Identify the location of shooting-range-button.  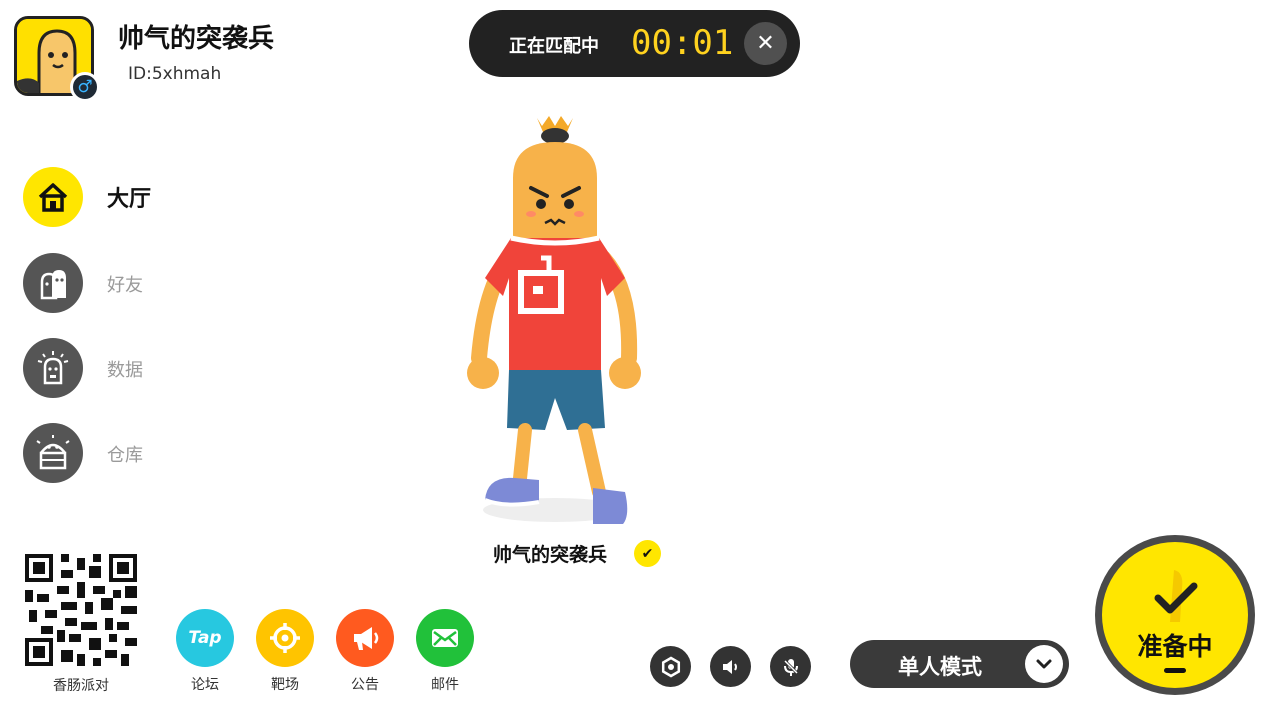
(285, 638).